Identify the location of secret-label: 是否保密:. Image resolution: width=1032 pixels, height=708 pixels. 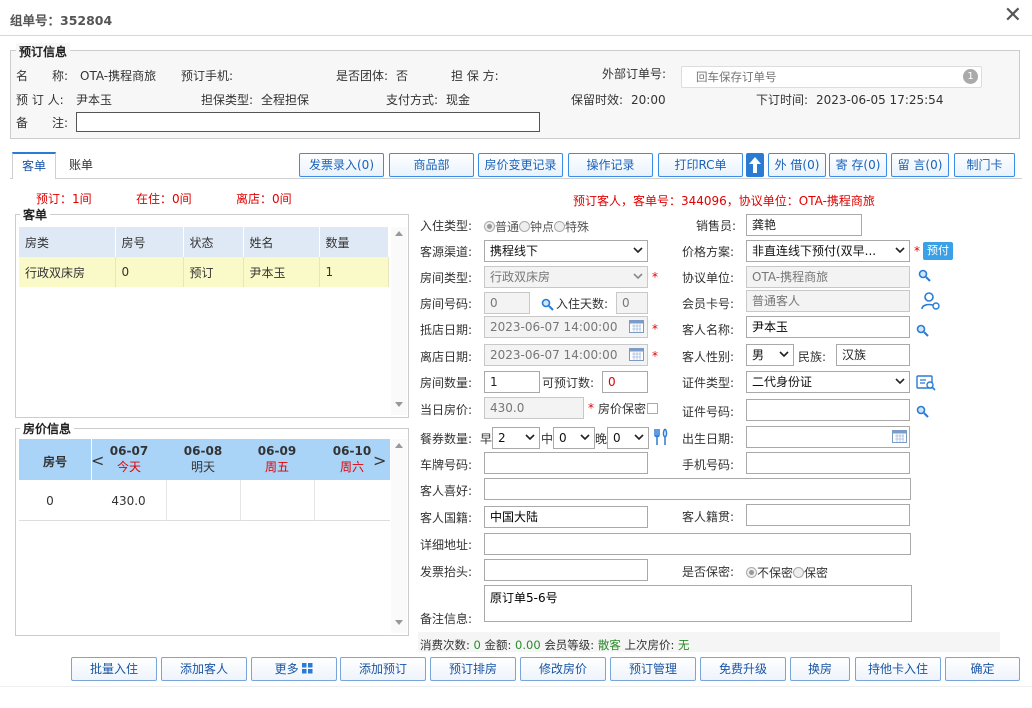
(708, 572).